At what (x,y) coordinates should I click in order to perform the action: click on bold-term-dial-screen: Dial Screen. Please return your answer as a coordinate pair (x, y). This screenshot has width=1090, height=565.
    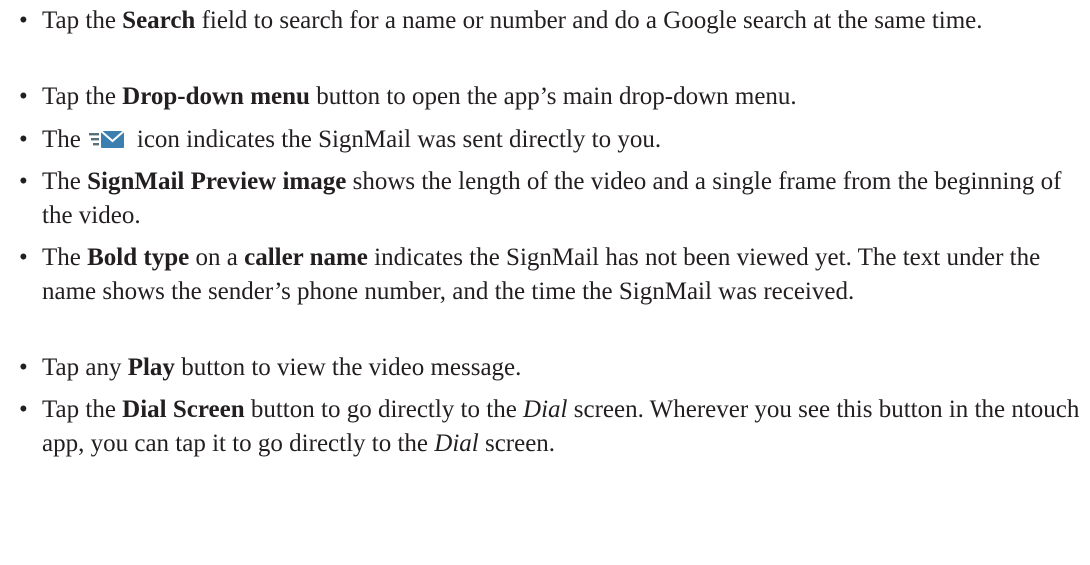
    Looking at the image, I should click on (183, 409).